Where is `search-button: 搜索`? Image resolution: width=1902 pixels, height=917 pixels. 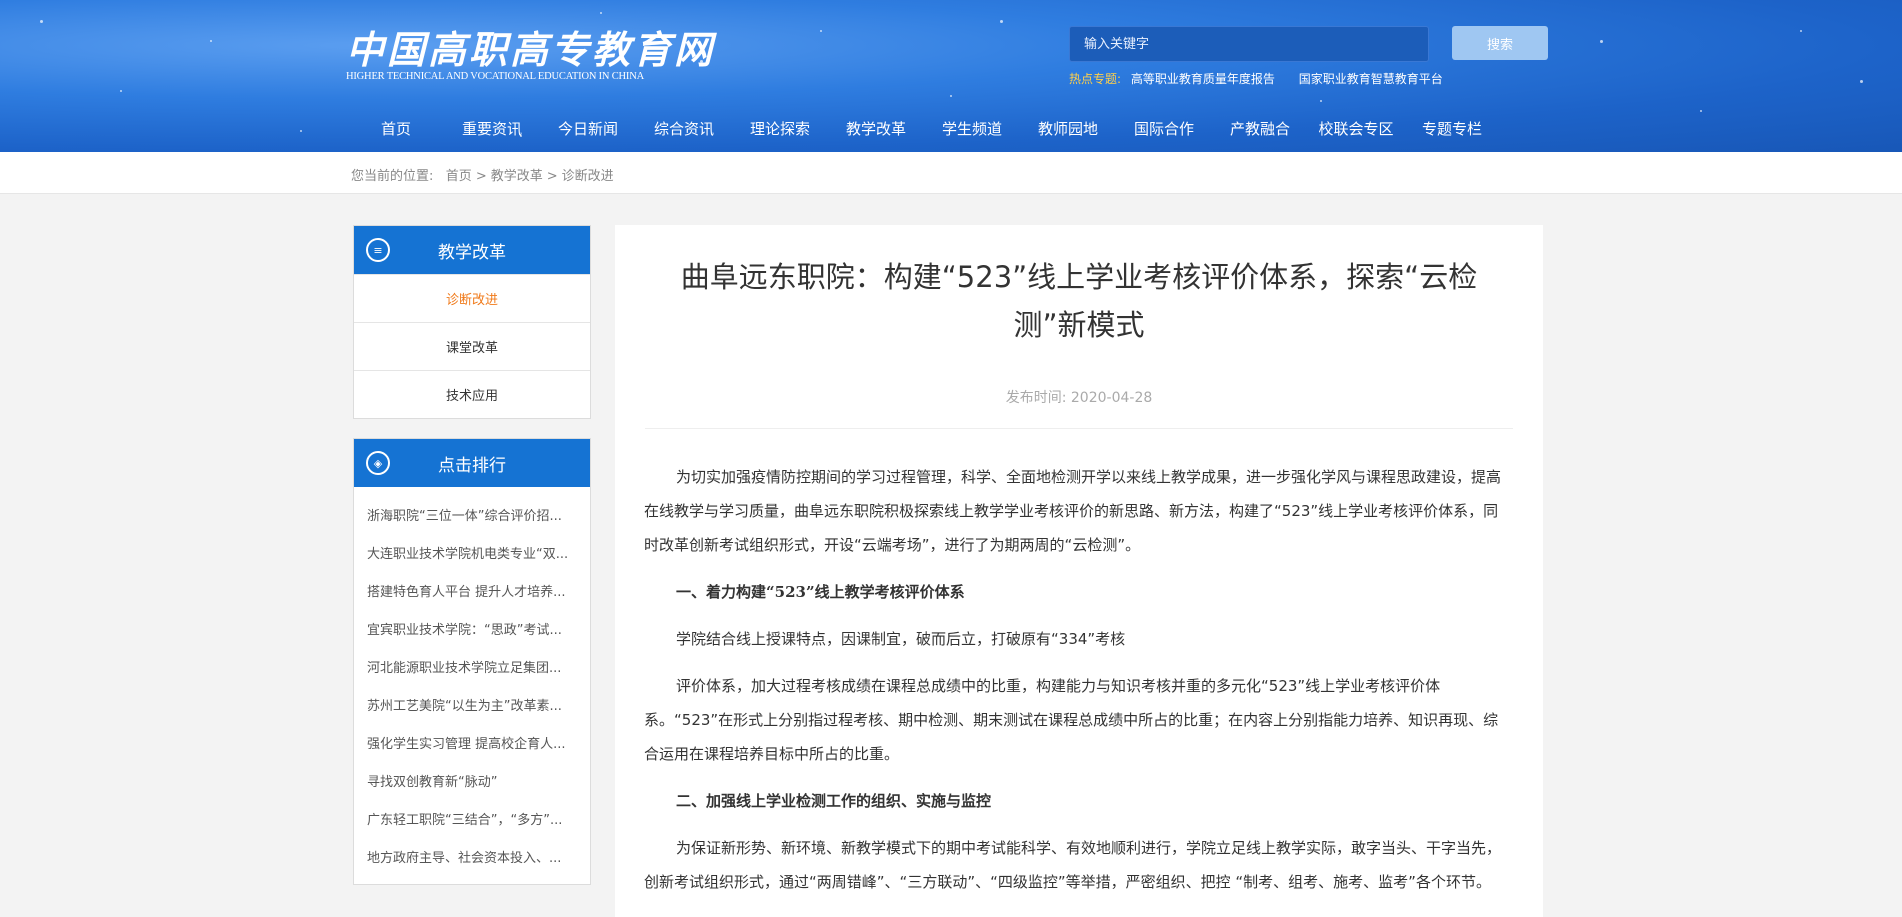
search-button: 搜索 is located at coordinates (1500, 43).